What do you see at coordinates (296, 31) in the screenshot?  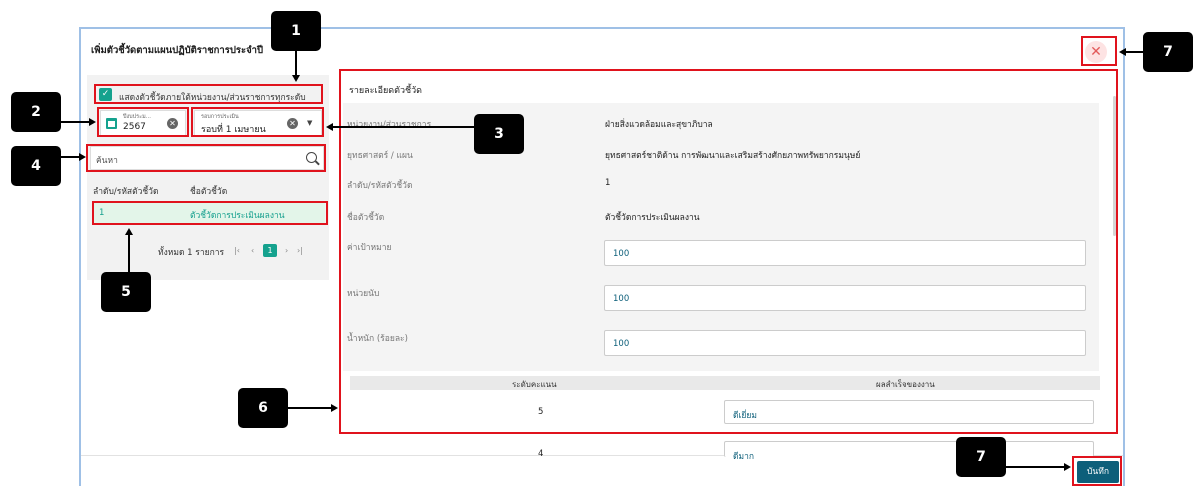 I see `annotation-badge: 1` at bounding box center [296, 31].